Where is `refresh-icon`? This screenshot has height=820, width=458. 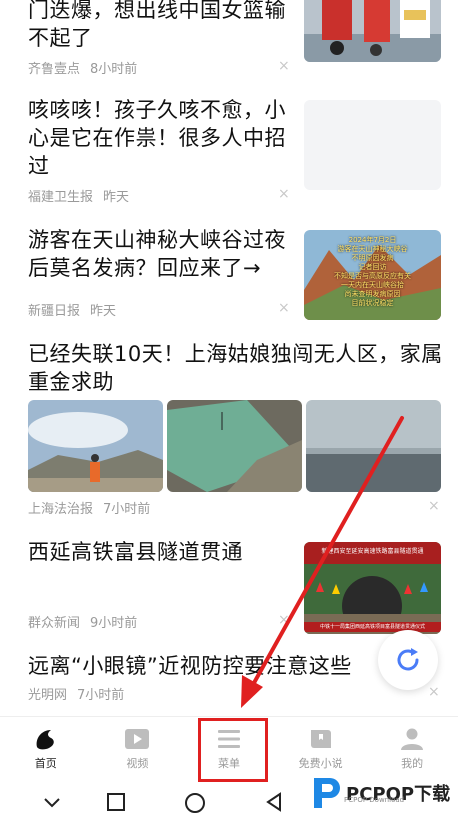 refresh-icon is located at coordinates (408, 659).